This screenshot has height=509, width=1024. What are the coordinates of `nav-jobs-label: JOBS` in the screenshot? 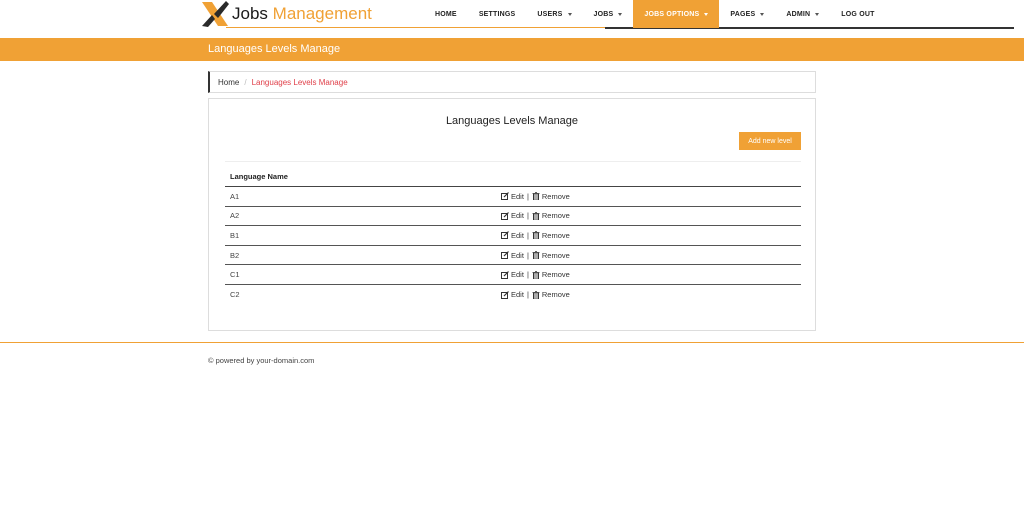 It's located at (603, 14).